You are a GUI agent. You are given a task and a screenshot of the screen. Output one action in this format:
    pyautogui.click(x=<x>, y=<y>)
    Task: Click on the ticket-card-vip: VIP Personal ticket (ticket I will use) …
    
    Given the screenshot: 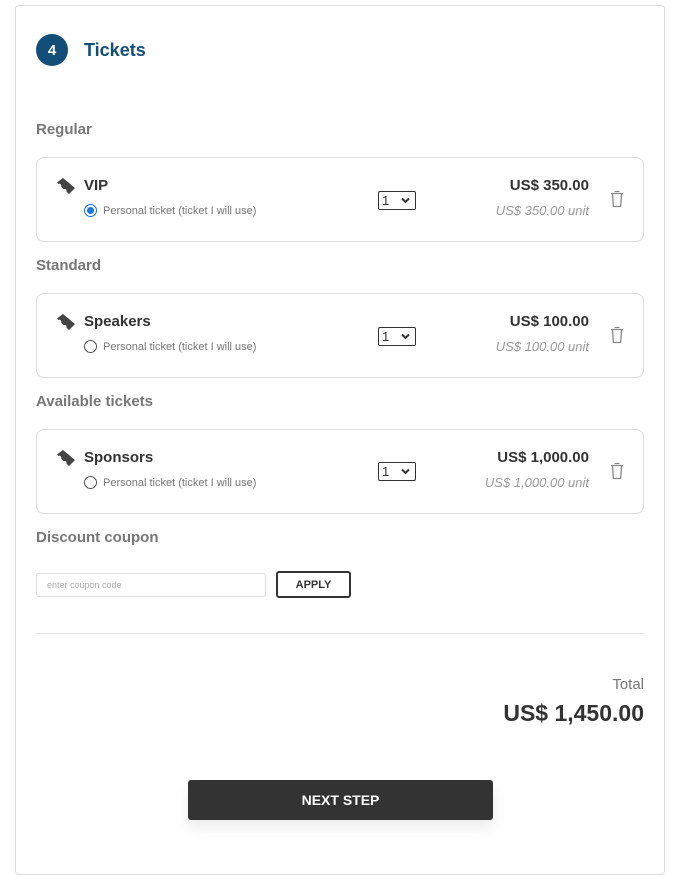 What is the action you would take?
    pyautogui.click(x=340, y=199)
    